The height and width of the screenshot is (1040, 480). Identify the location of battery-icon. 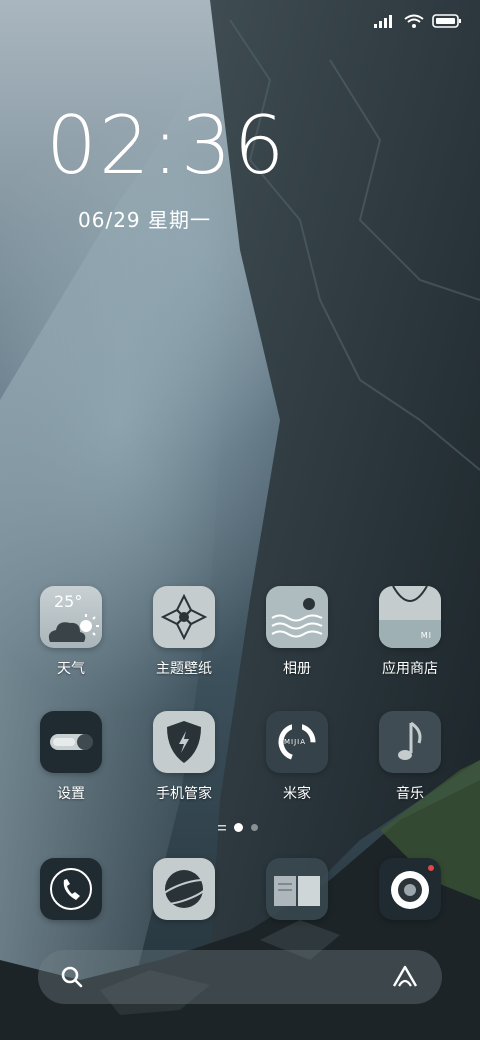
(446, 21).